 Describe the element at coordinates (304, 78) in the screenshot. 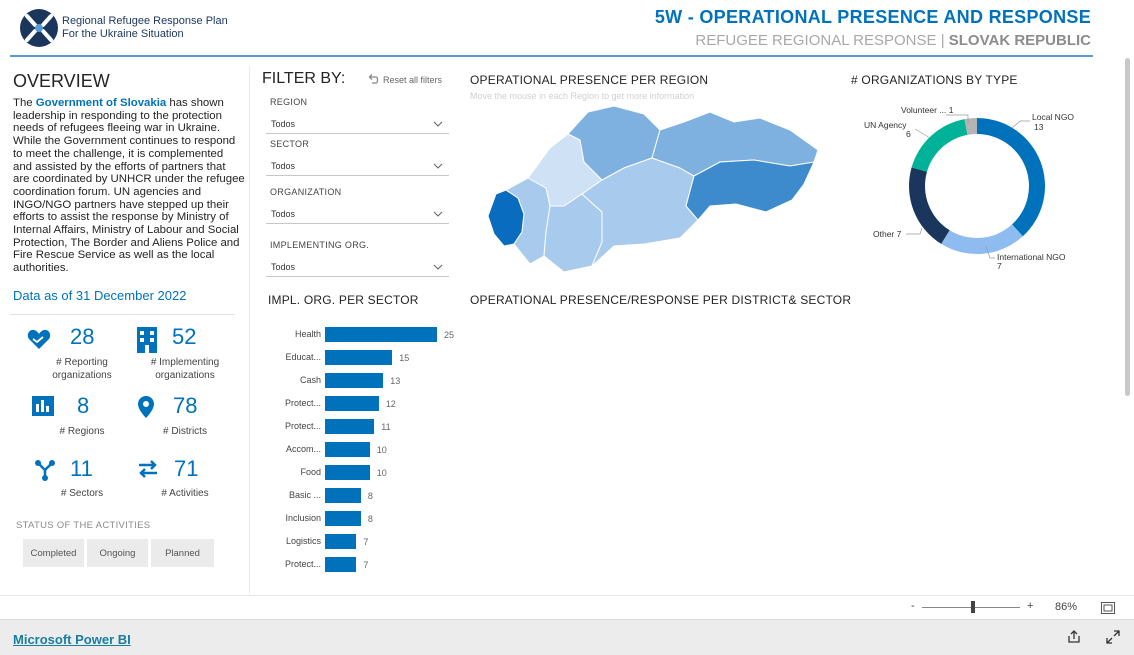

I see `filter-heading: FILTER BY:` at that location.